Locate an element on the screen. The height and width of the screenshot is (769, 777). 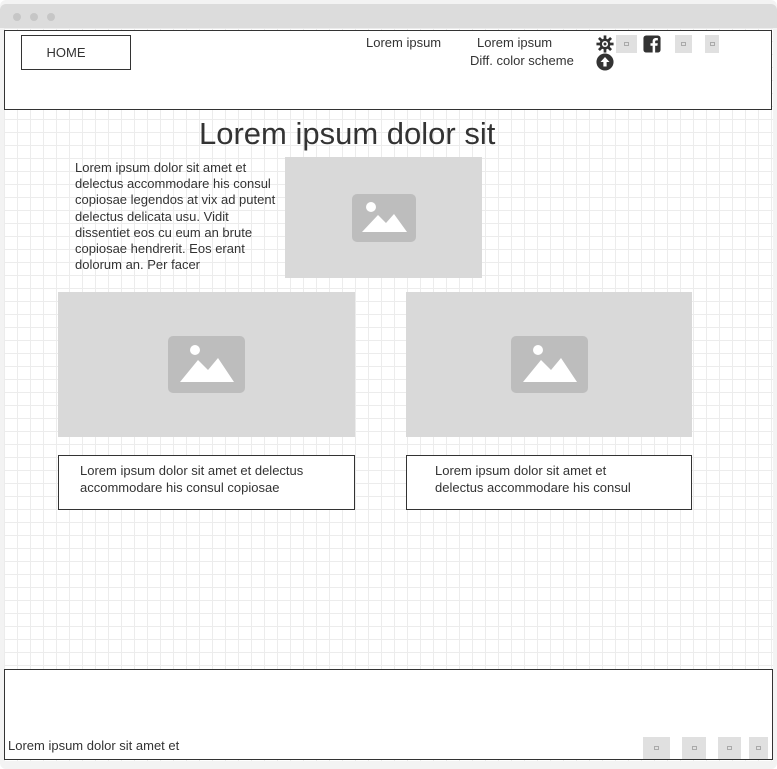
facebook-icon is located at coordinates (652, 44).